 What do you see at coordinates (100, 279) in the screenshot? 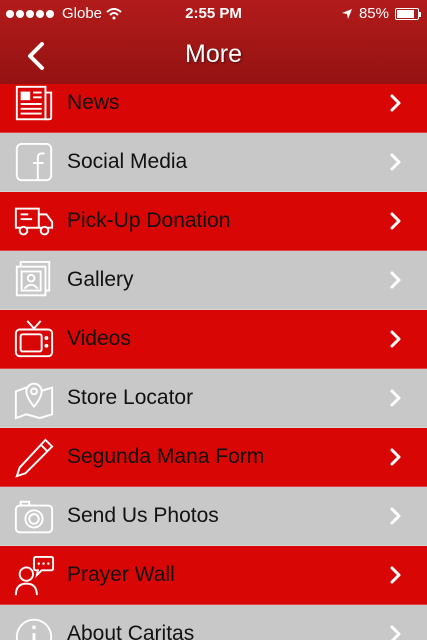
I see `menu-item-label: Gallery` at bounding box center [100, 279].